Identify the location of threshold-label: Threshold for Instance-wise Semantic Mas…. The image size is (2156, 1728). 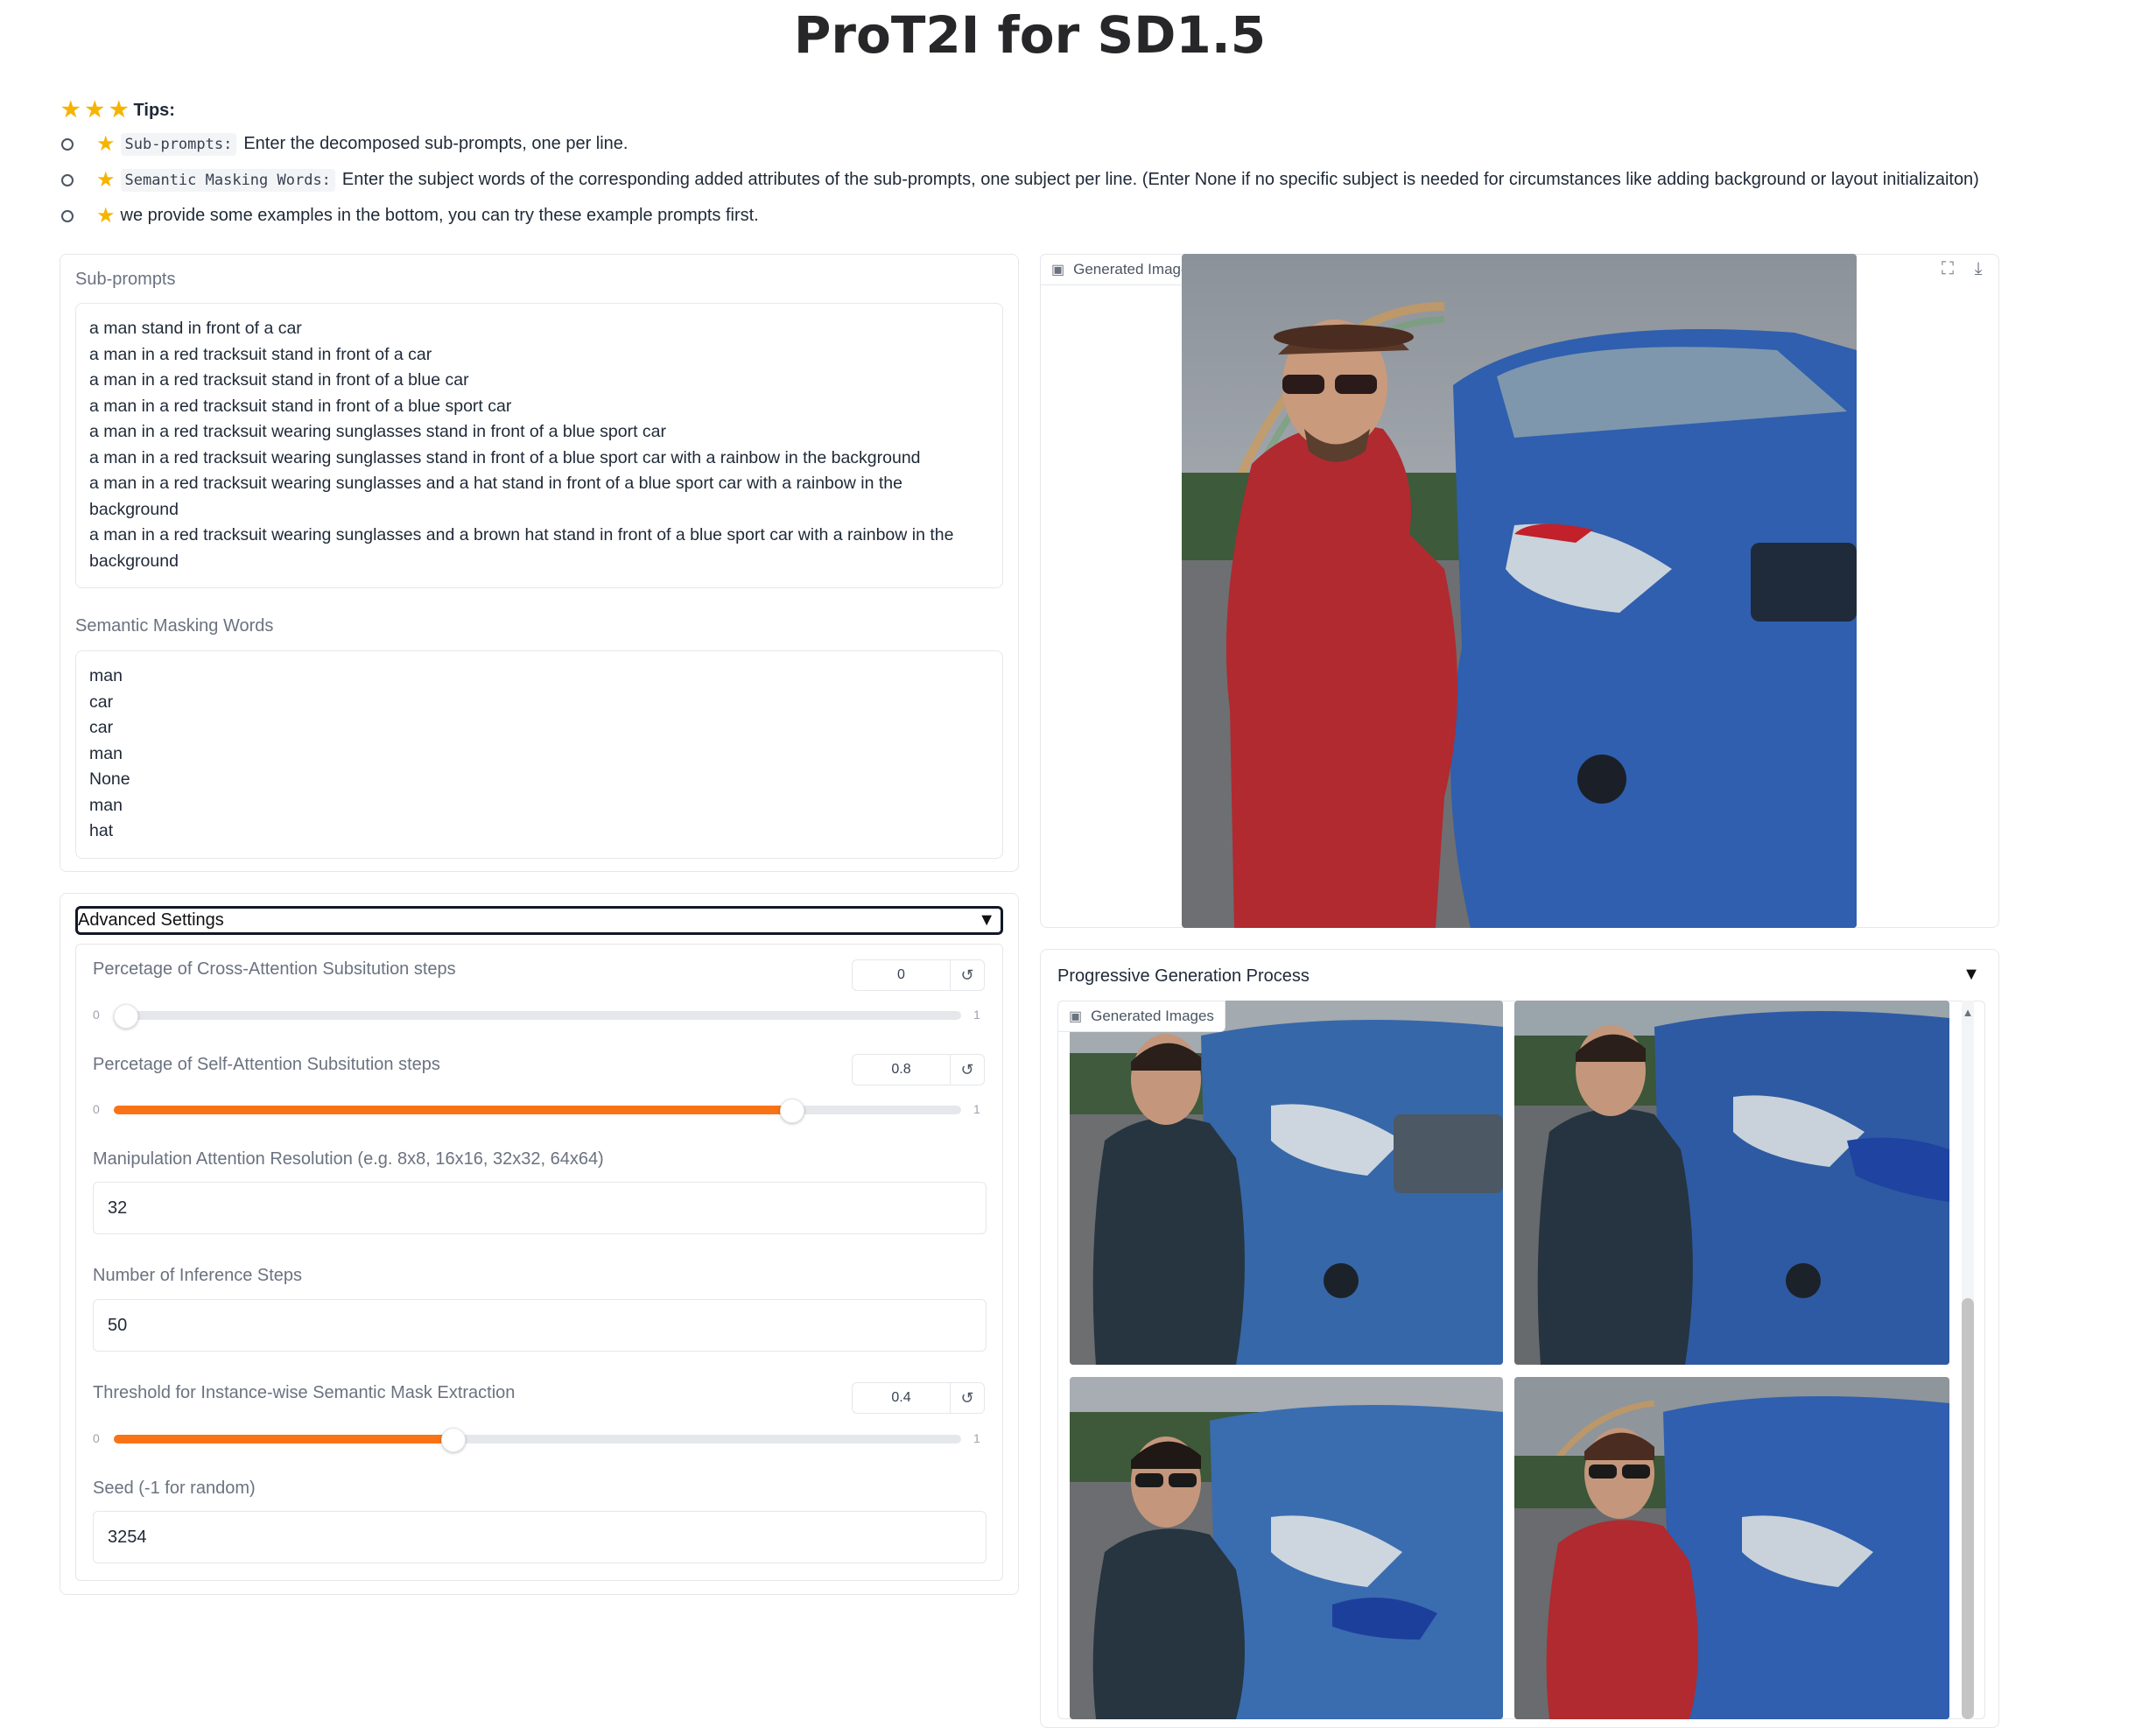
(304, 1393).